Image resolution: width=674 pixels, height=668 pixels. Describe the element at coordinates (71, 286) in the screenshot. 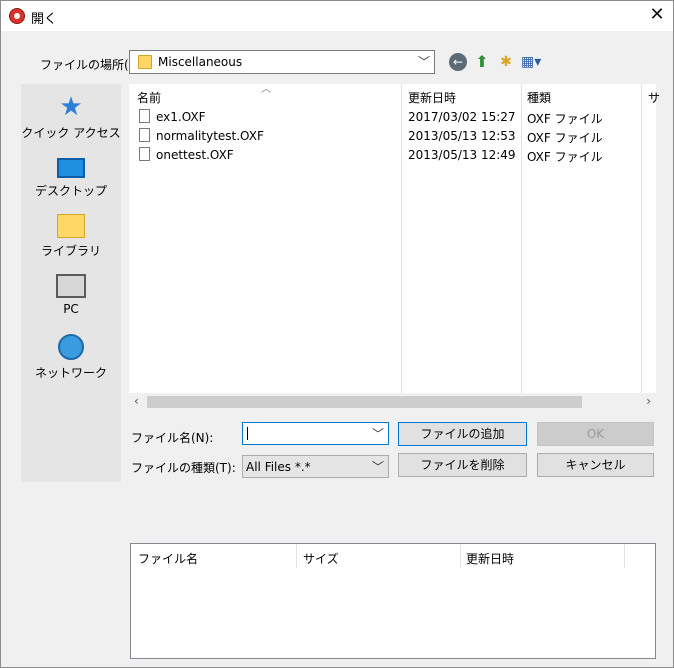

I see `pc-icon` at that location.